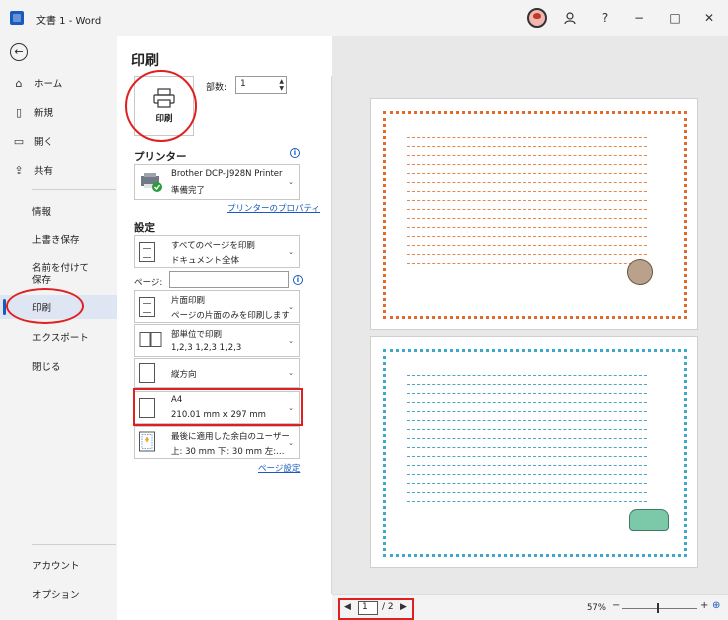 The image size is (728, 620). What do you see at coordinates (58, 276) in the screenshot?
I see `nav-item-save-as: 名前を付けて保存` at bounding box center [58, 276].